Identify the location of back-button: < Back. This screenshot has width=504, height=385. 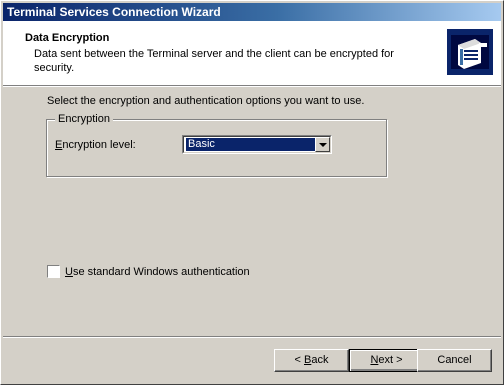
(311, 360).